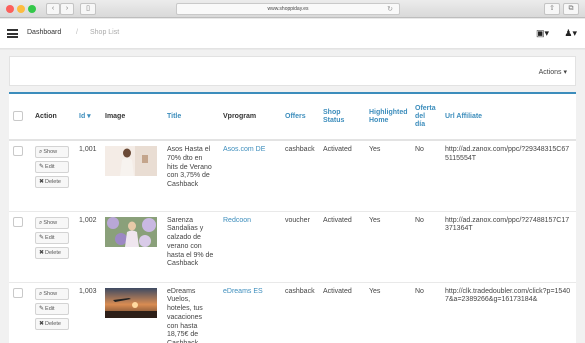 The height and width of the screenshot is (343, 585). Describe the element at coordinates (570, 33) in the screenshot. I see `user-menu-icon: ♟▾` at that location.